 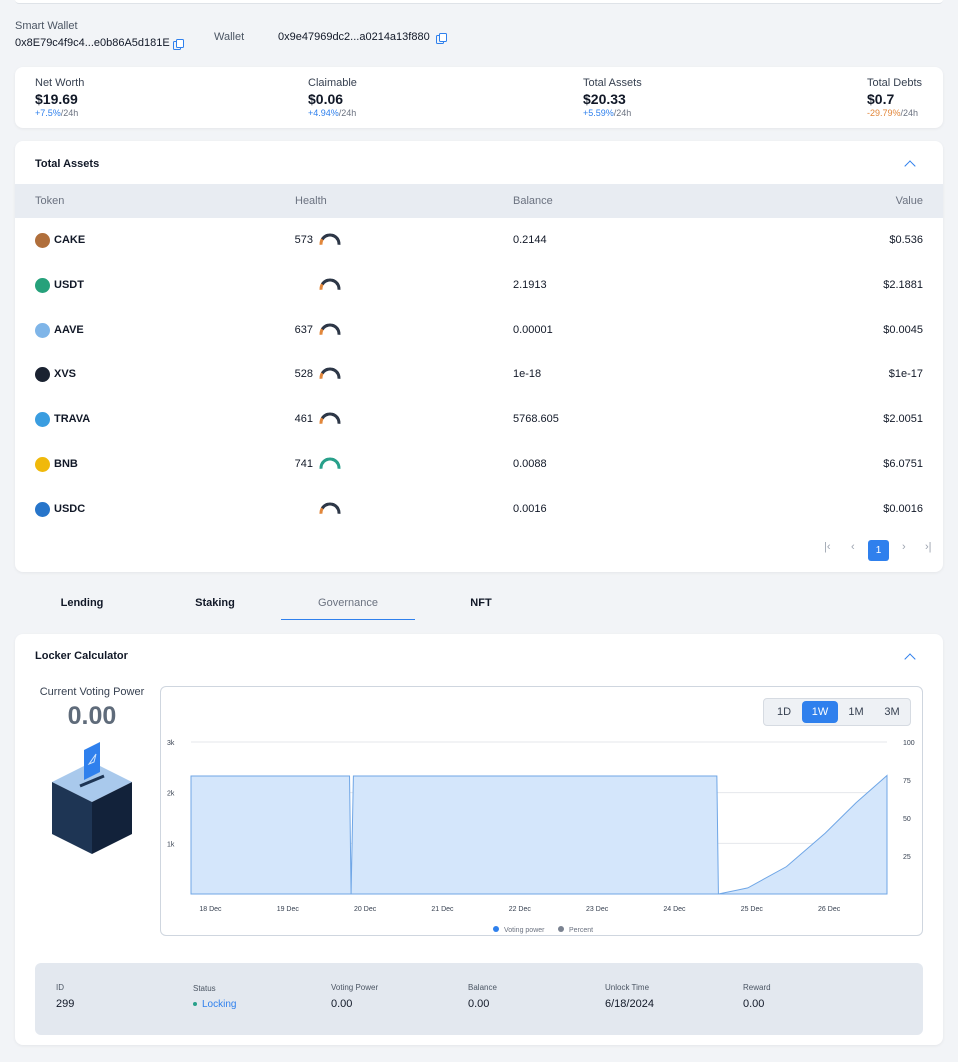 What do you see at coordinates (70, 508) in the screenshot?
I see `token-name: USDC` at bounding box center [70, 508].